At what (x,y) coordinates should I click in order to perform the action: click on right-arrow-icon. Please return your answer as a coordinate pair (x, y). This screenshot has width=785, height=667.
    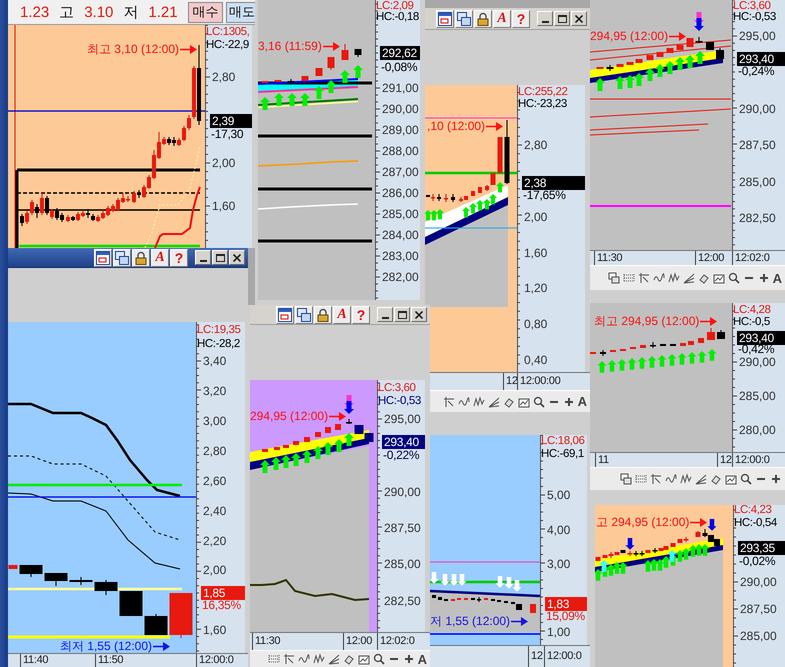
    Looking at the image, I should click on (331, 46).